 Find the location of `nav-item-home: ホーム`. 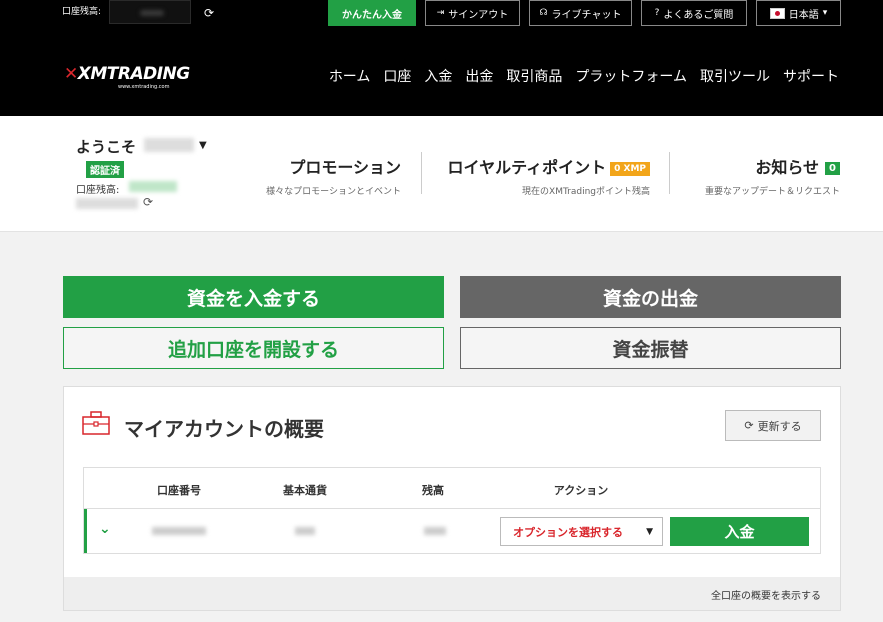

nav-item-home: ホーム is located at coordinates (350, 76).